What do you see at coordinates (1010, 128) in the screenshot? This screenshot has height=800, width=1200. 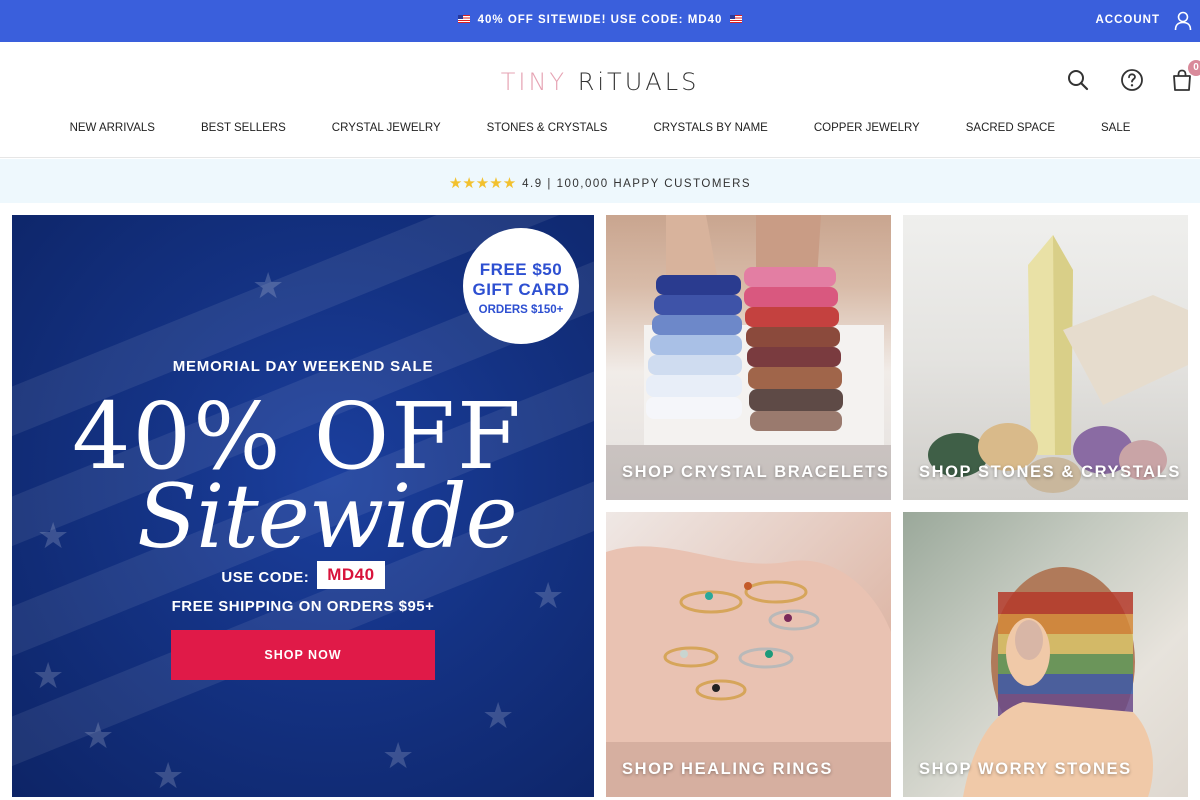 I see `nav-sacred-space: SACRED SPACE` at bounding box center [1010, 128].